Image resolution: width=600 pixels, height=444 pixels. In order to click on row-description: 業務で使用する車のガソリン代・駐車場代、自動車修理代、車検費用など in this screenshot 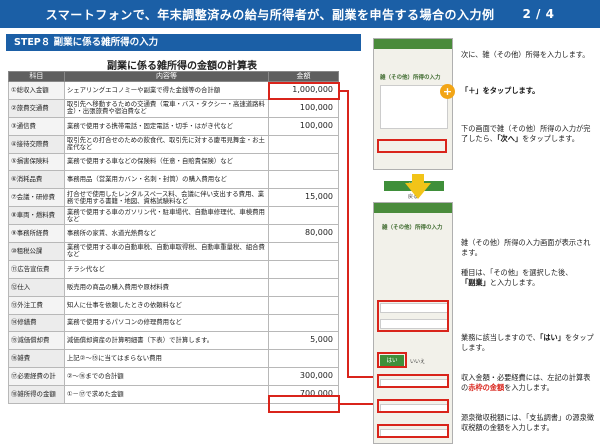, I will do `click(166, 216)`.